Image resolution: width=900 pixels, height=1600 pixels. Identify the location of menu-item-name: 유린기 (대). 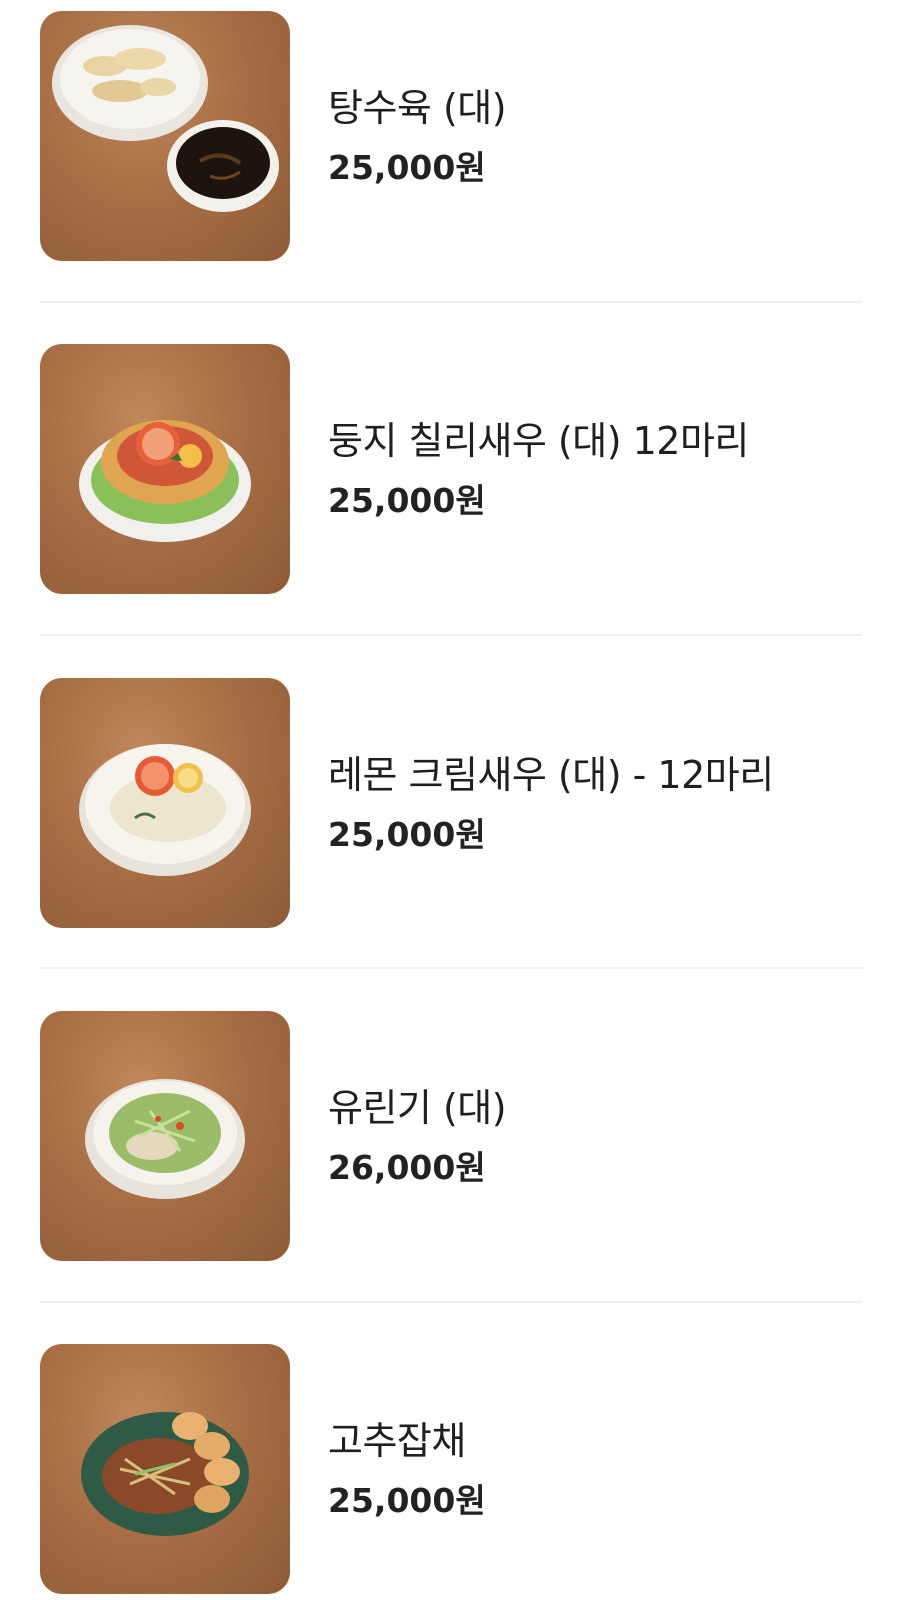
(417, 1108).